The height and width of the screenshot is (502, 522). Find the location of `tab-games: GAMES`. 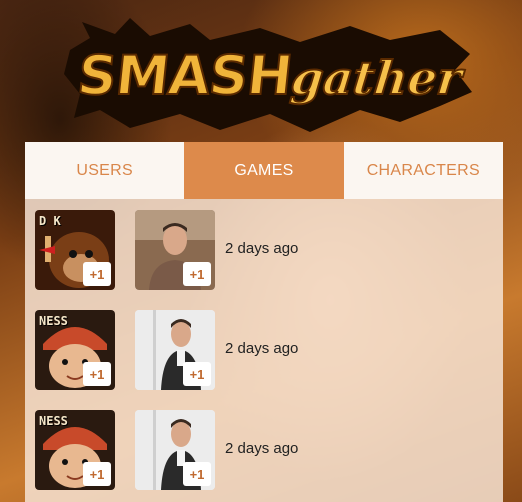

tab-games: GAMES is located at coordinates (264, 170).